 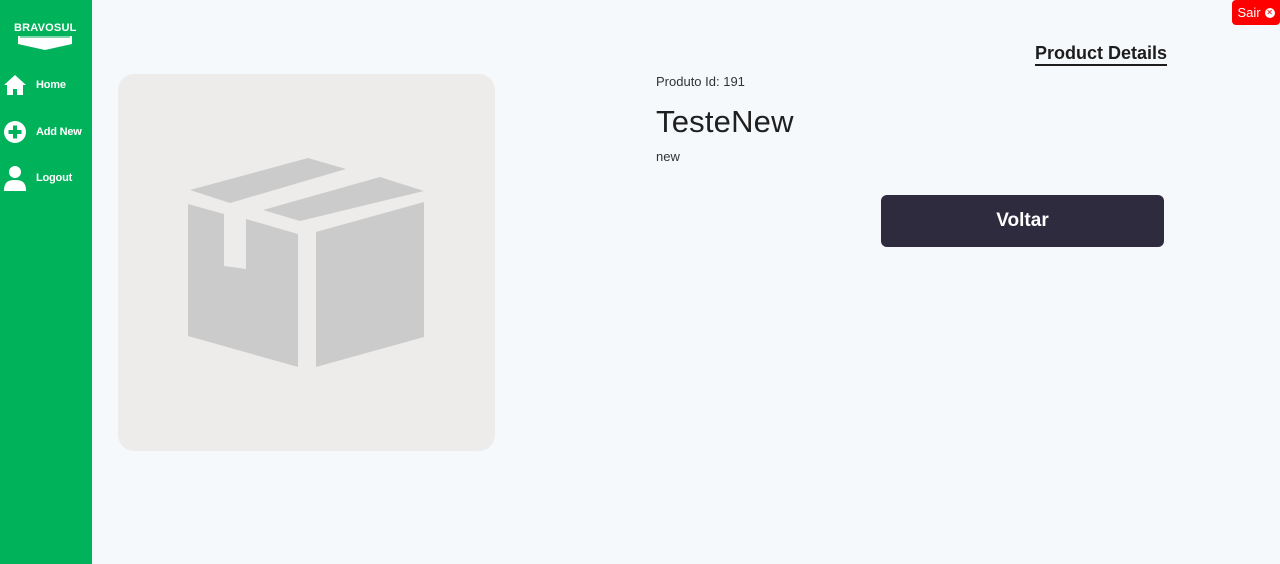 I want to click on sidebar-item-add-new: Add New, so click(x=42, y=132).